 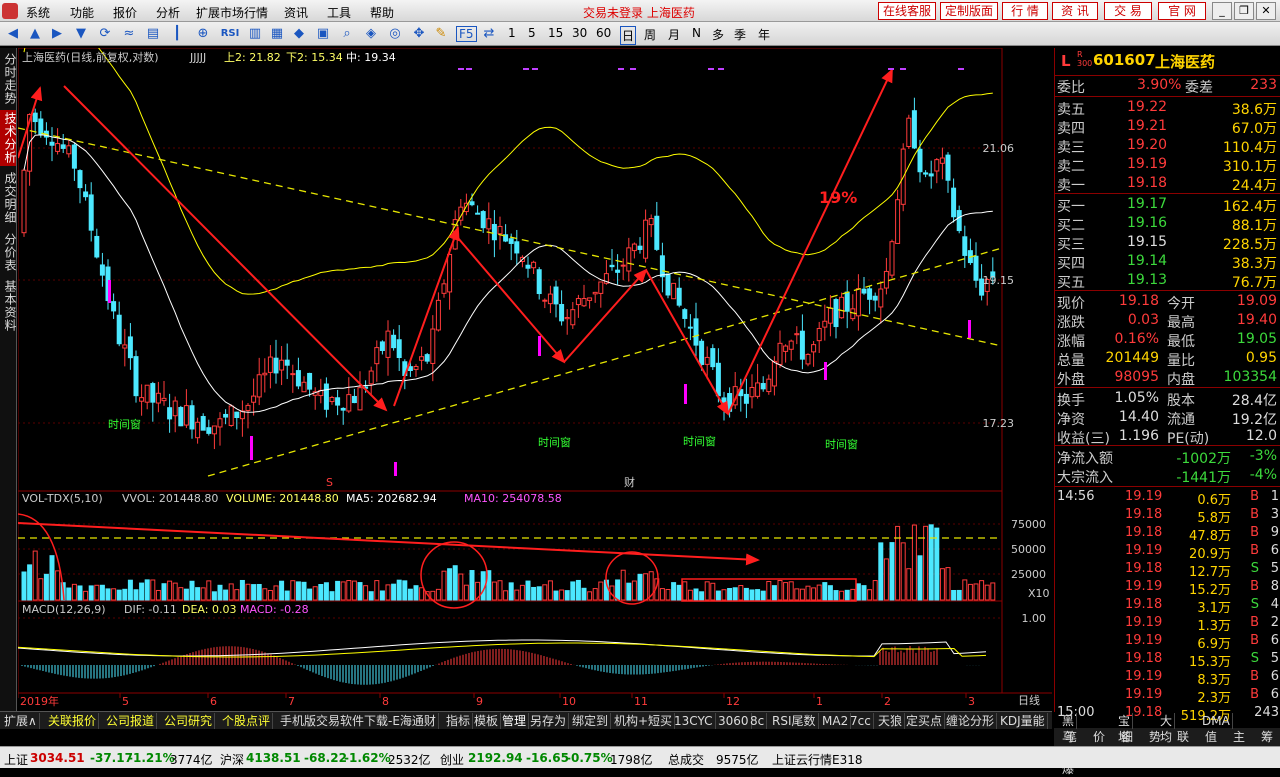 What do you see at coordinates (674, 34) in the screenshot?
I see `cycle-month: 月` at bounding box center [674, 34].